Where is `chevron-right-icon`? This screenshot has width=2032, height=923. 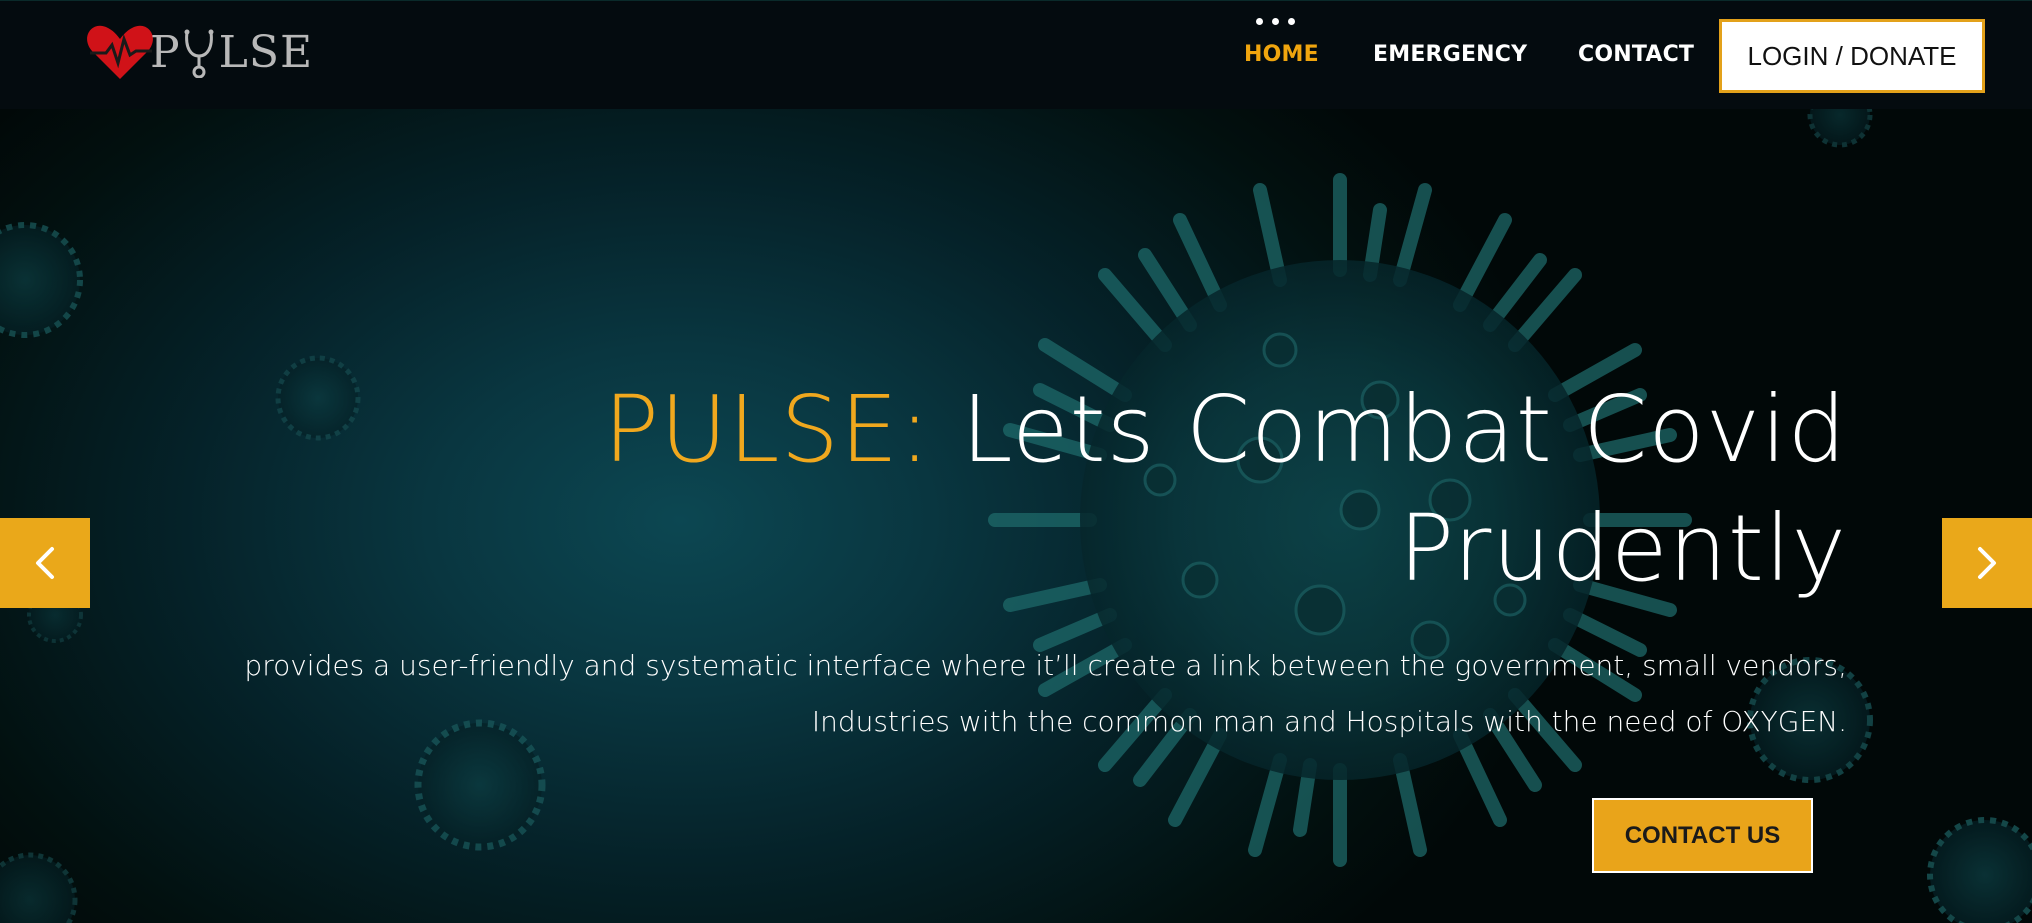
chevron-right-icon is located at coordinates (1987, 563).